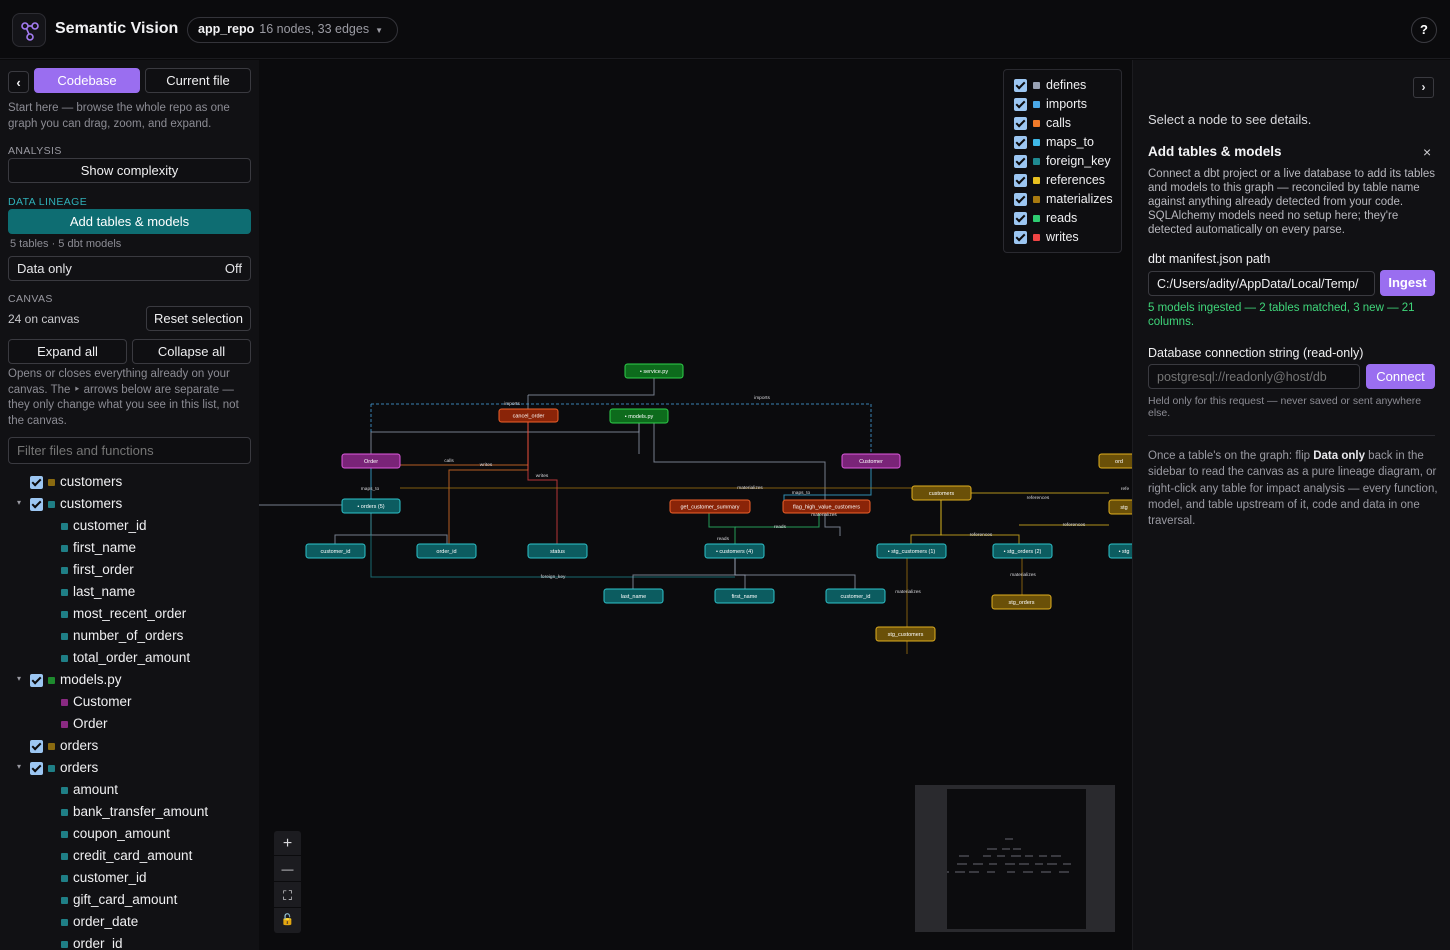 Image resolution: width=1450 pixels, height=950 pixels. What do you see at coordinates (908, 592) in the screenshot?
I see `graph-edge-label: materializes` at bounding box center [908, 592].